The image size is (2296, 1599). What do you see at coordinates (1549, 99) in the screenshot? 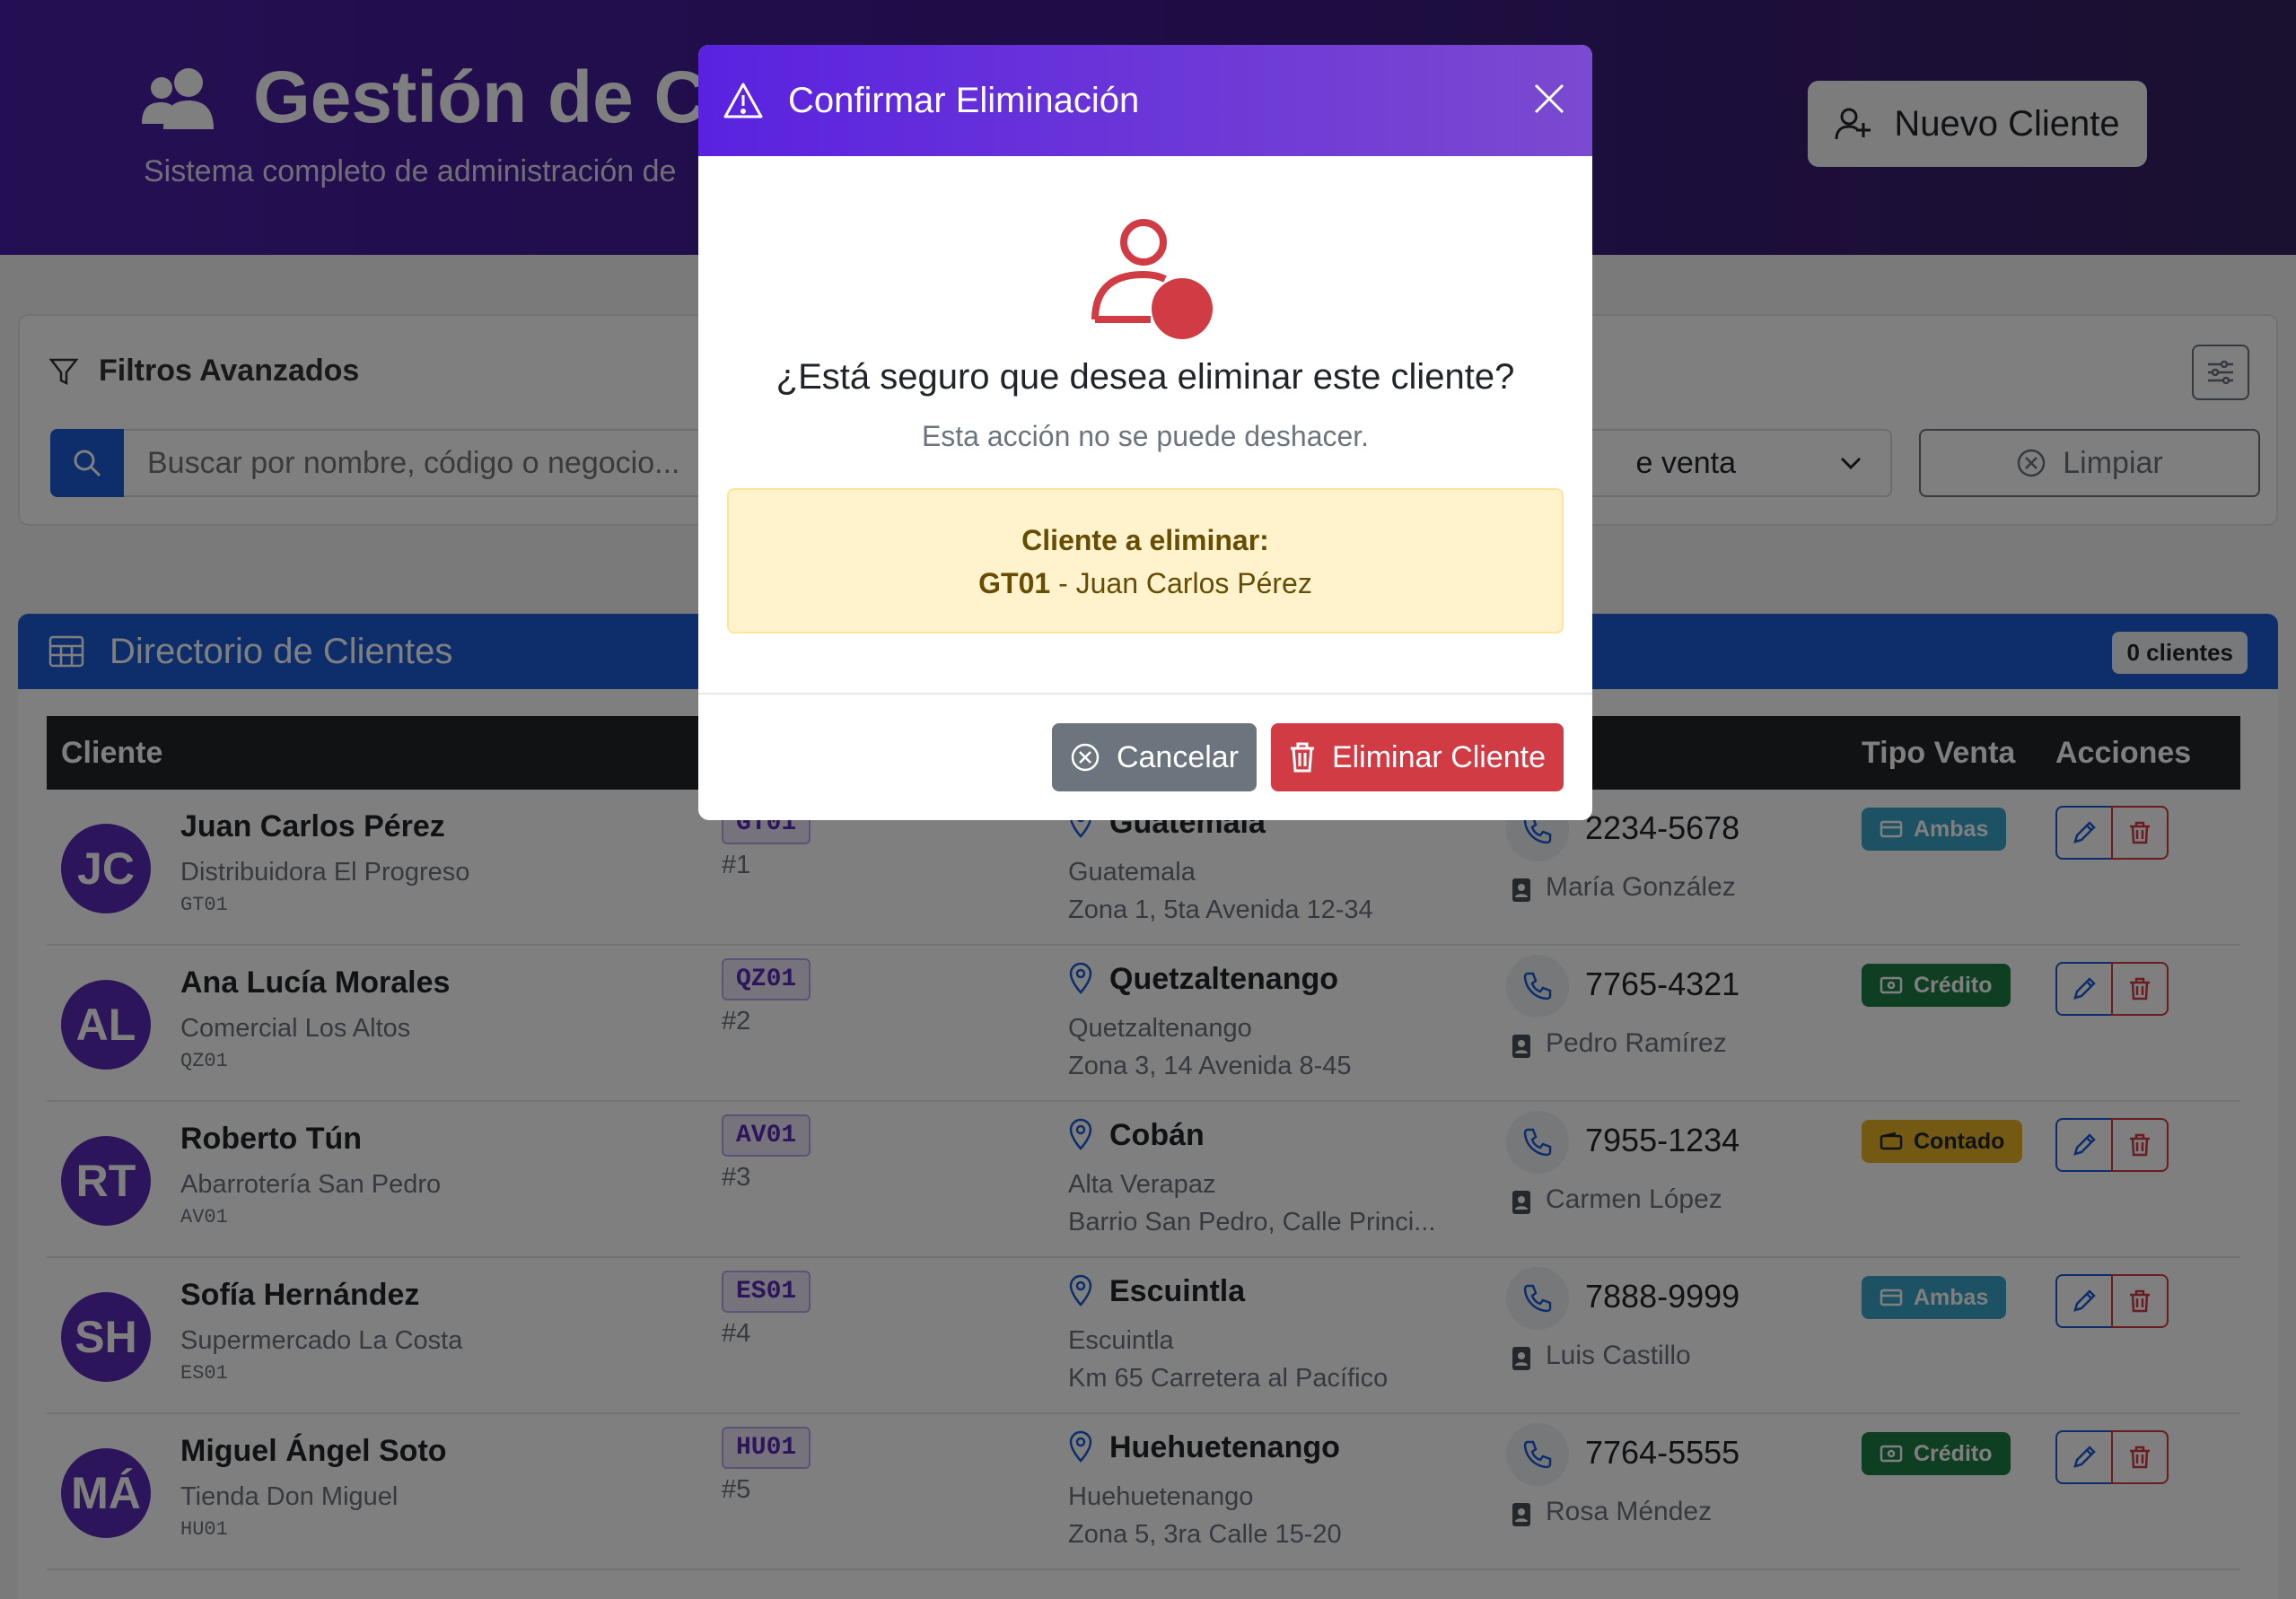
I see `close-icon` at bounding box center [1549, 99].